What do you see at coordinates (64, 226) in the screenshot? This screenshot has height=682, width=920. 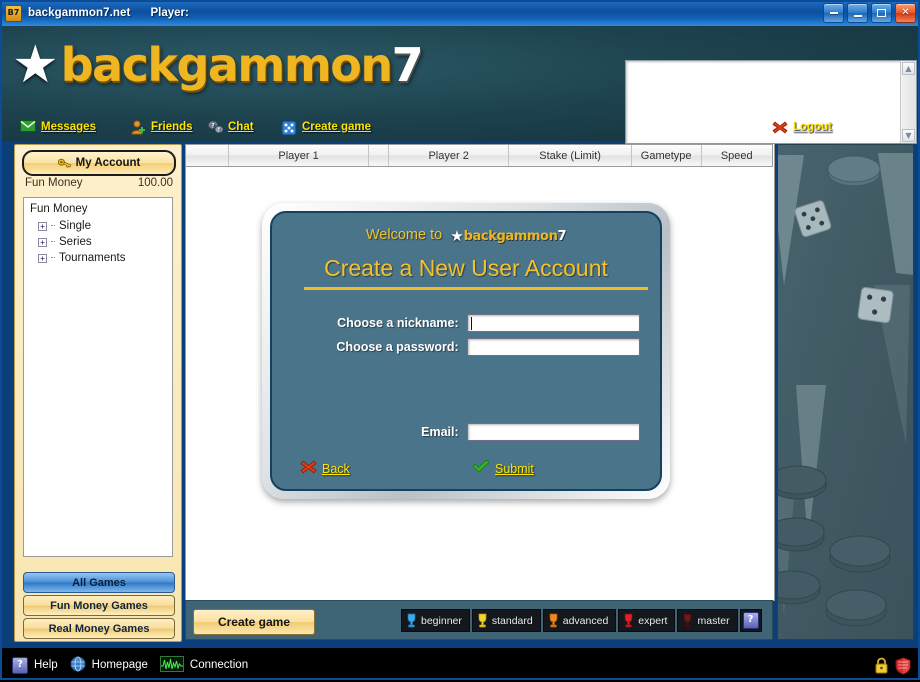 I see `tree-node-single: + Single` at bounding box center [64, 226].